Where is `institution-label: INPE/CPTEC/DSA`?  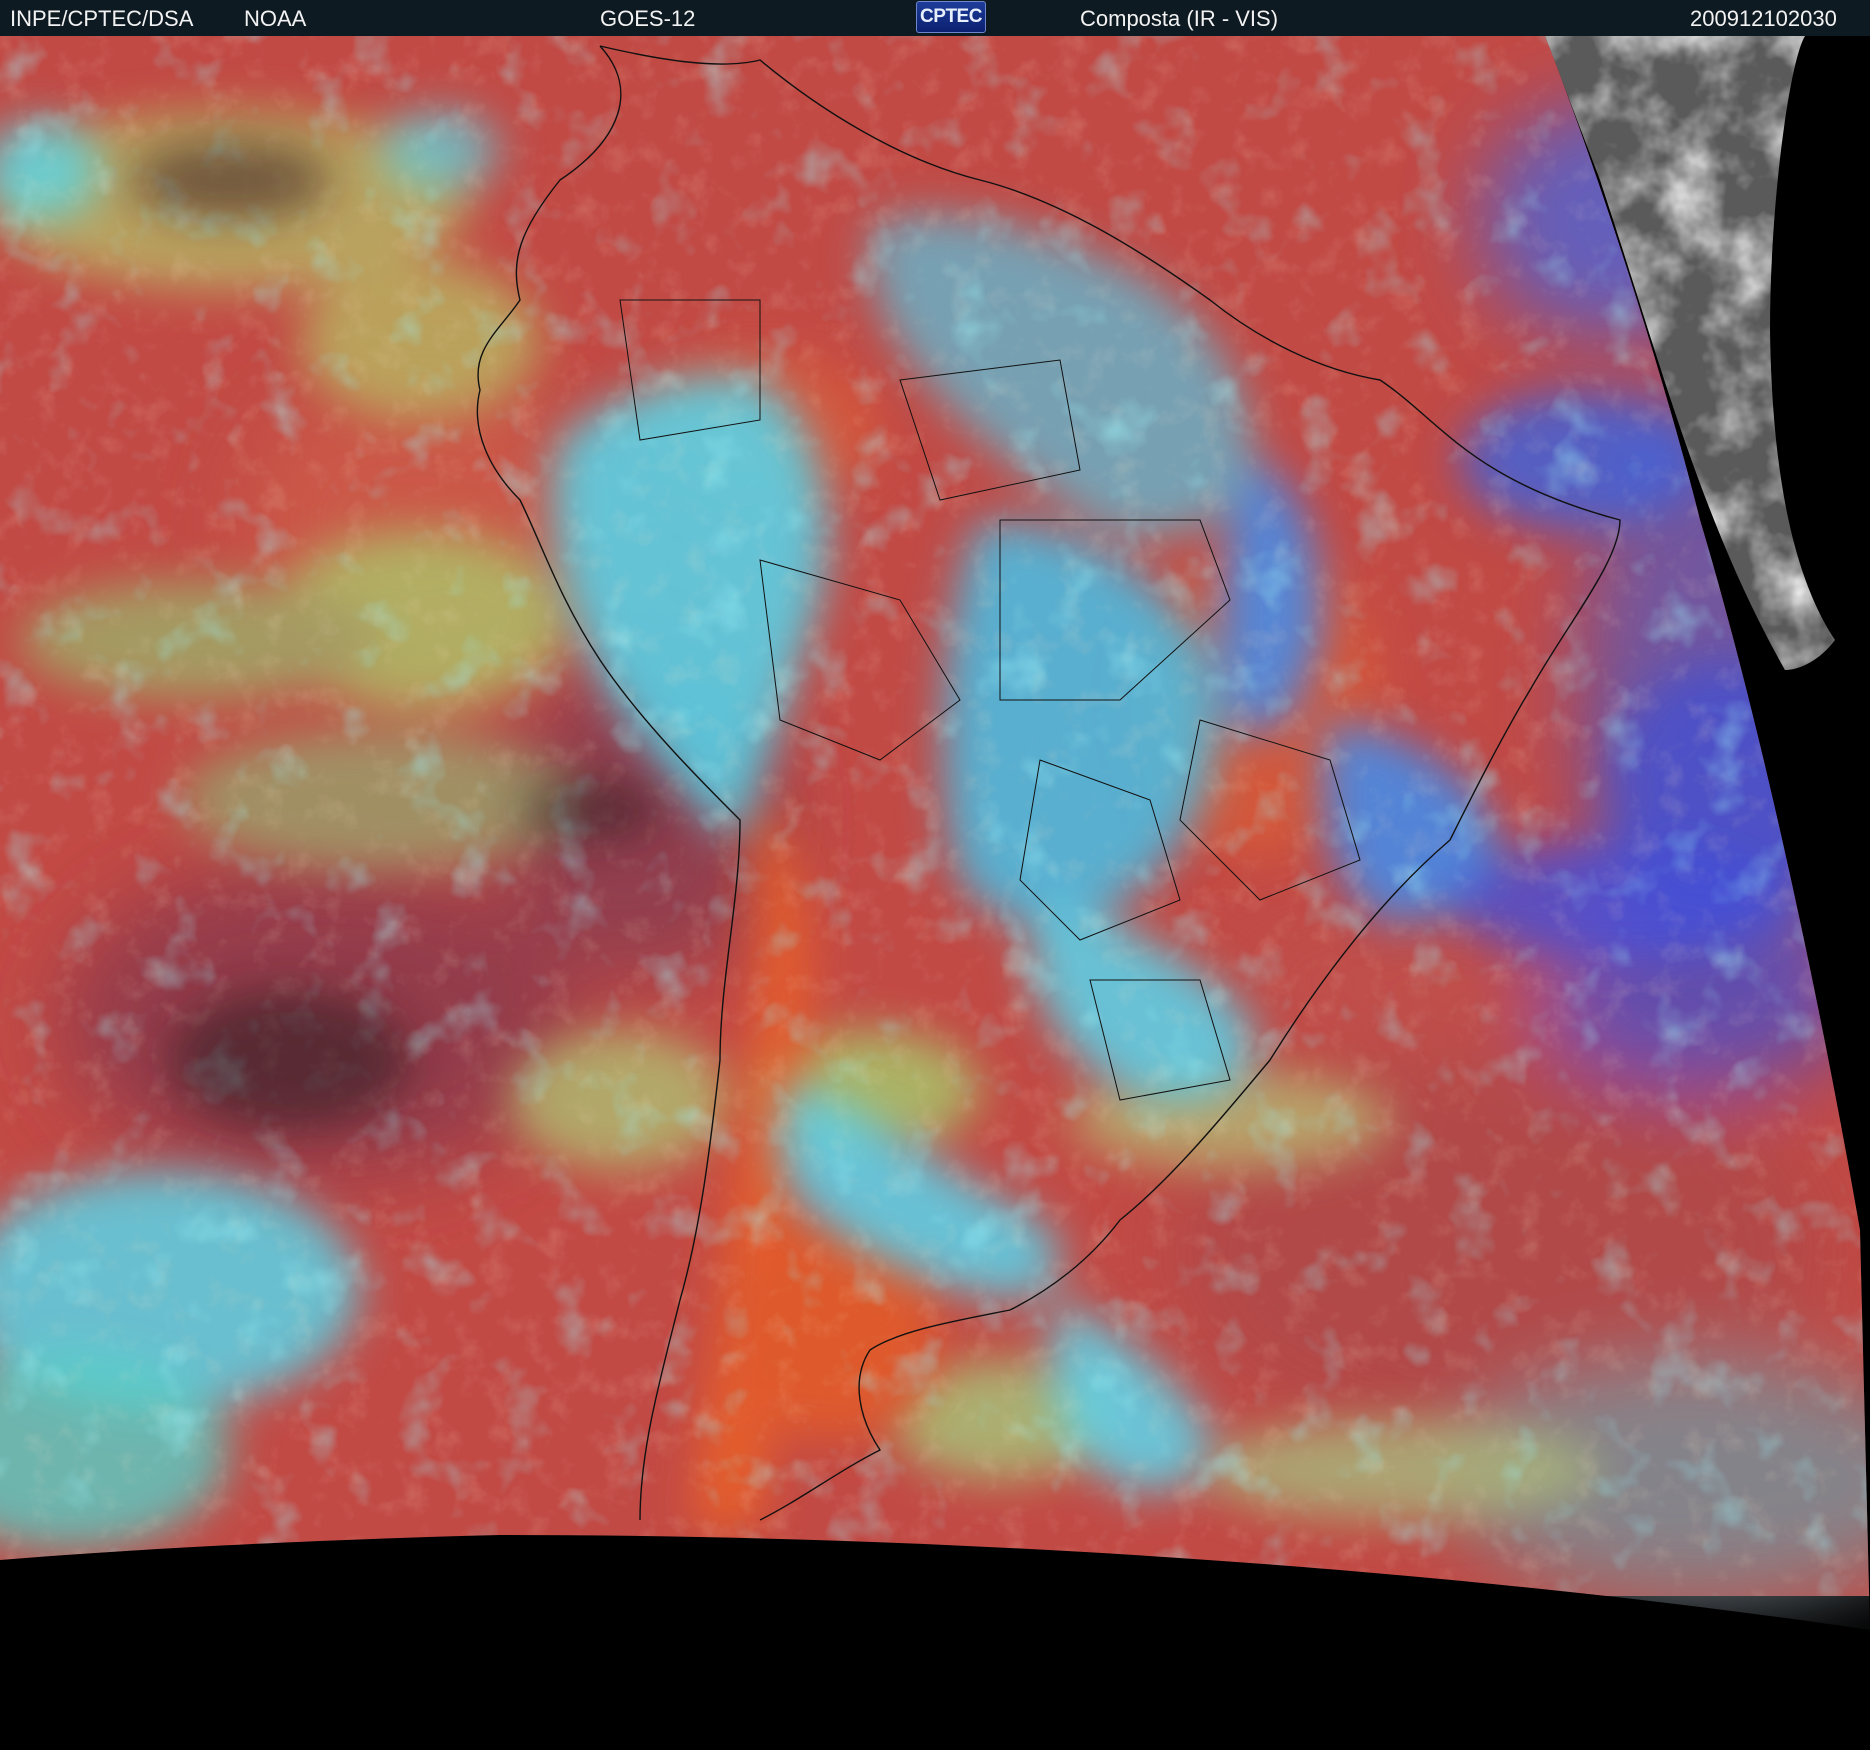 institution-label: INPE/CPTEC/DSA is located at coordinates (102, 18).